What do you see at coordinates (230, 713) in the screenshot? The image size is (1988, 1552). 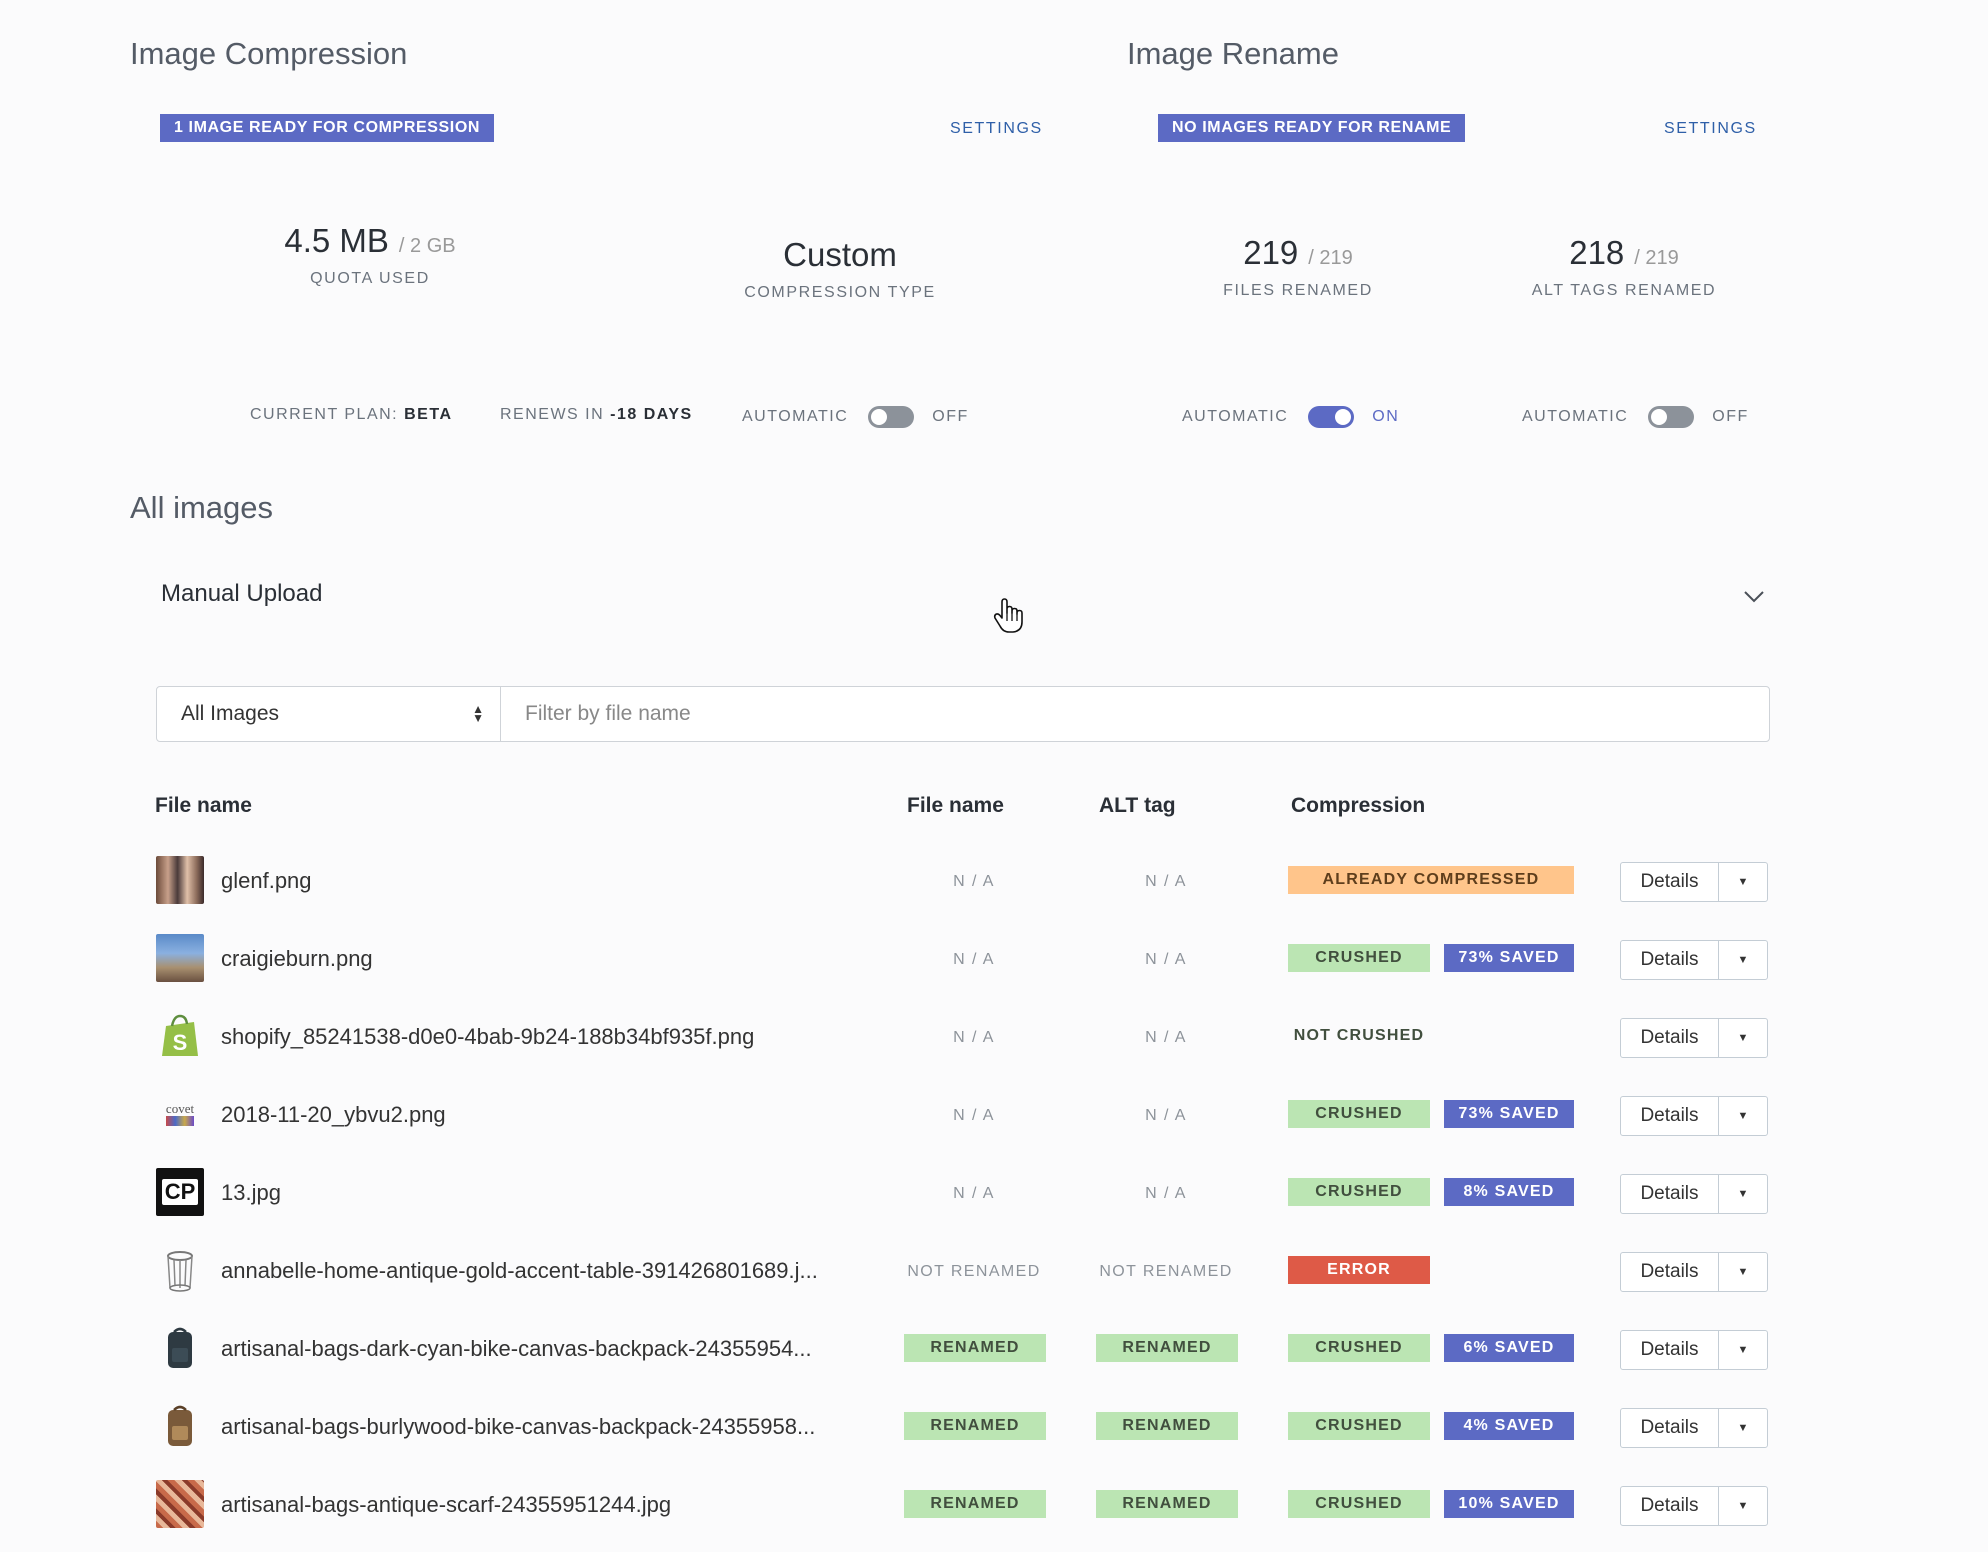 I see `select-value: All Images` at bounding box center [230, 713].